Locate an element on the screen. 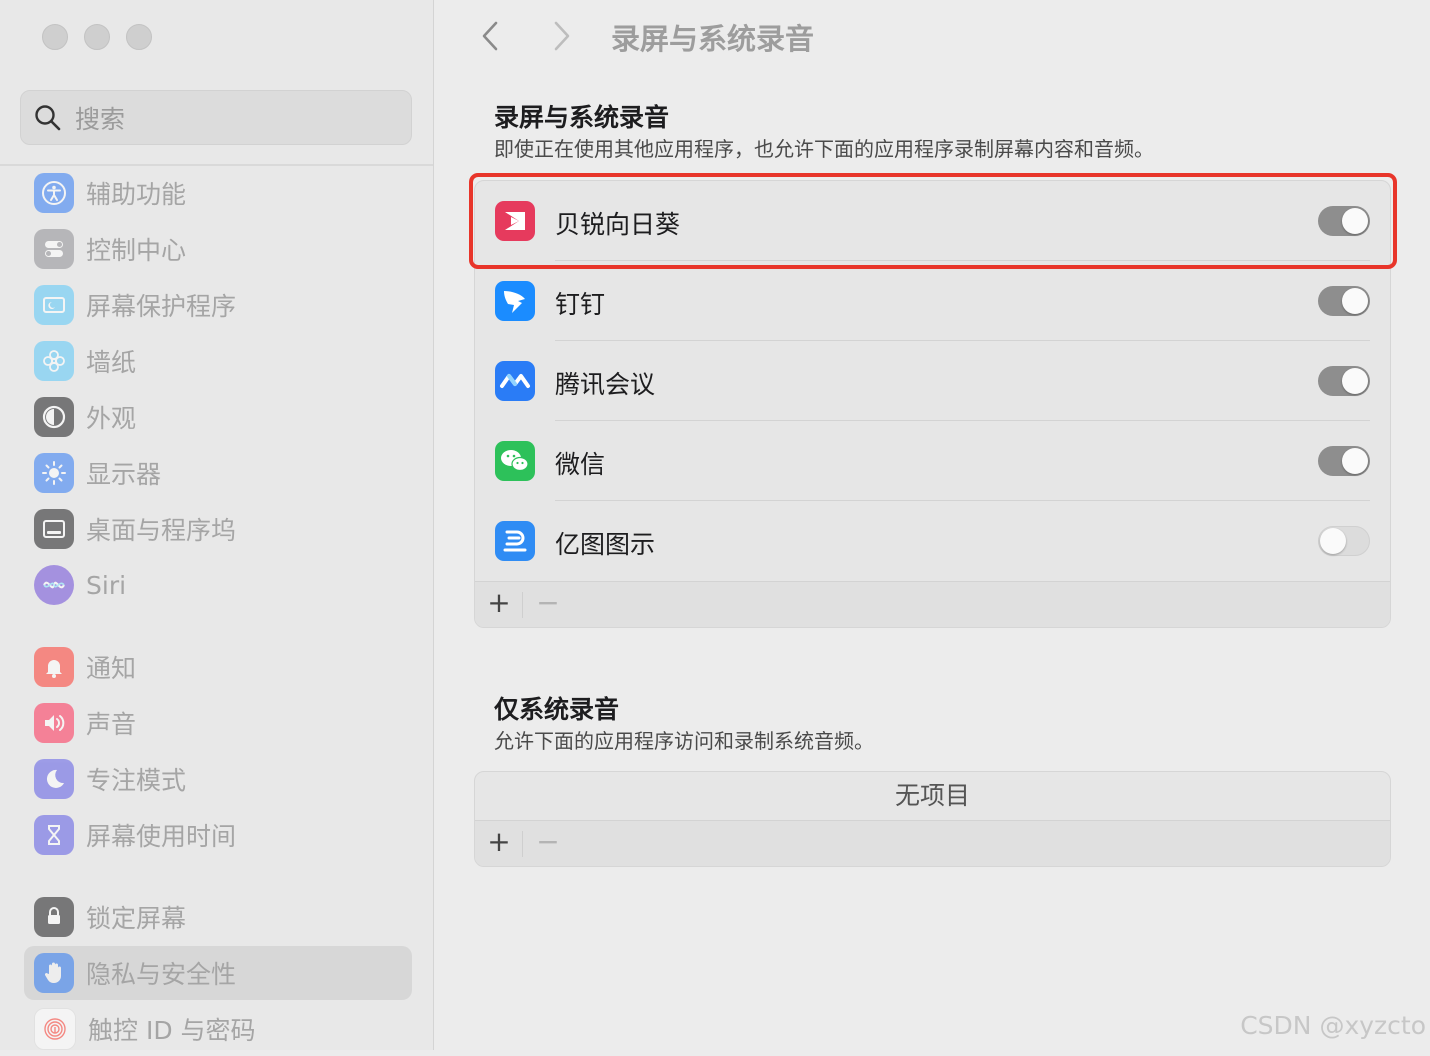 This screenshot has height=1056, width=1430. sidebar-item-touch-id: 触控 ID 与密码 is located at coordinates (218, 1029).